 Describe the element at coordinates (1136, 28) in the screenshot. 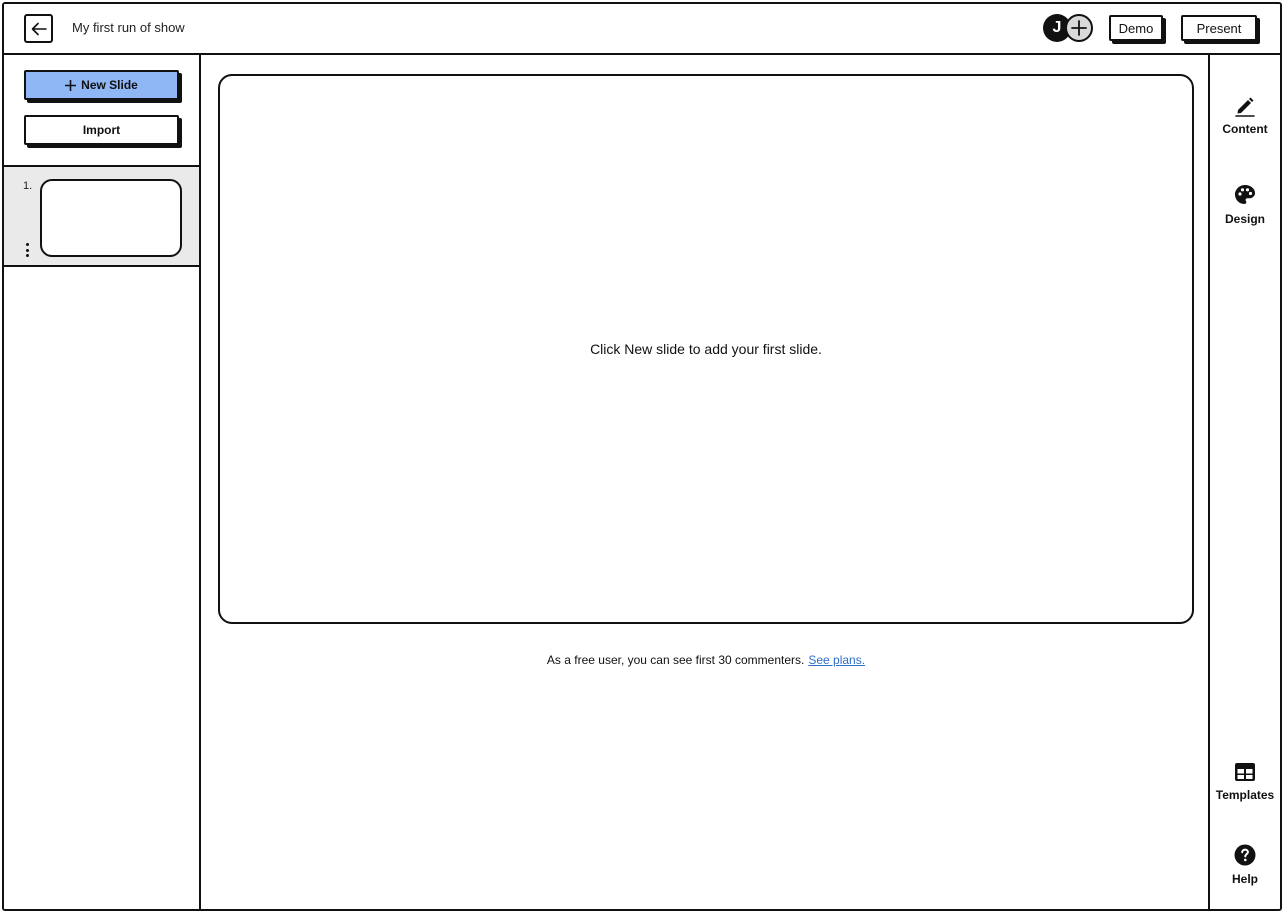

I see `demo-button: Demo` at that location.